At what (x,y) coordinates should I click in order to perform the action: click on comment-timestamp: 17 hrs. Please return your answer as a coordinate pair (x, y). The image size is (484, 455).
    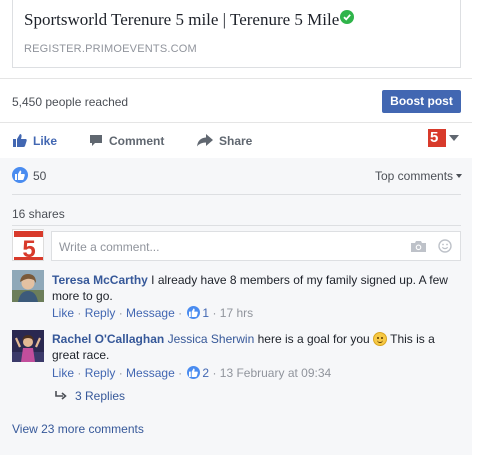
    Looking at the image, I should click on (236, 313).